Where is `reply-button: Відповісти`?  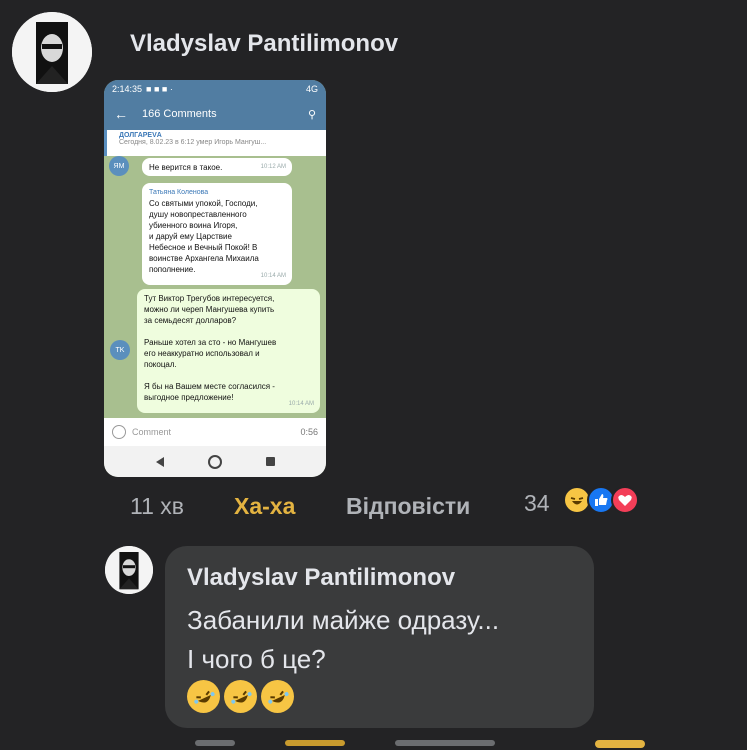 reply-button: Відповісти is located at coordinates (408, 506).